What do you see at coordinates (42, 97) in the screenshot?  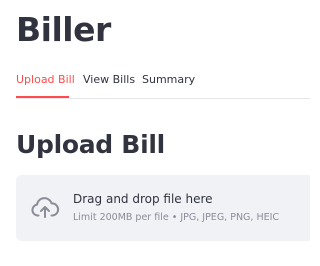 I see `active-tab-indicator` at bounding box center [42, 97].